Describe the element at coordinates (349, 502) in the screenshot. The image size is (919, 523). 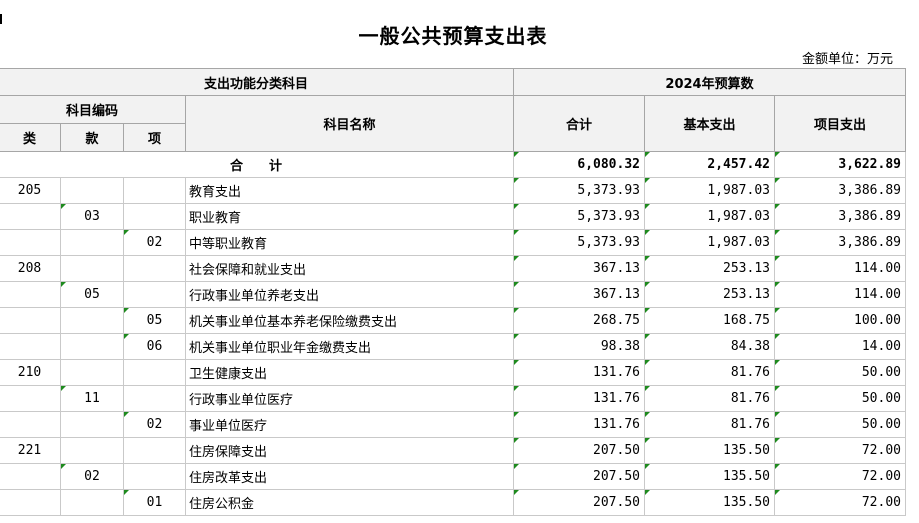
I see `subject-name-cell: 住房公积金` at that location.